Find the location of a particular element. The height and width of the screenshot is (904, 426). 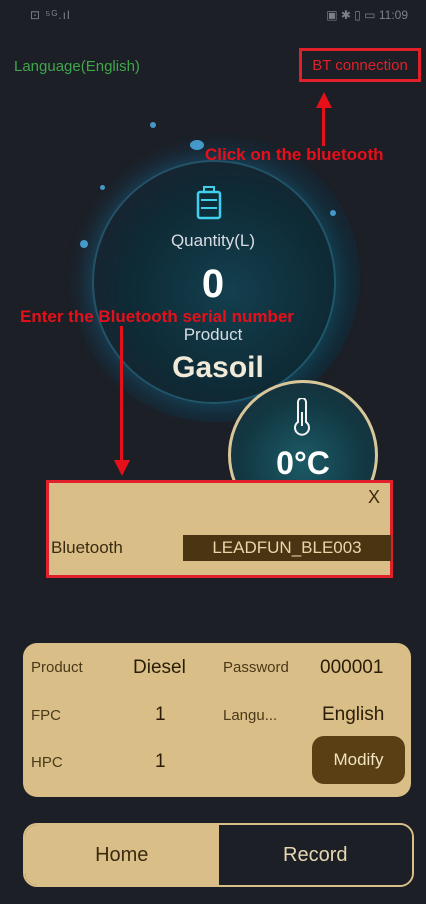

bt-connection-button: BT connection is located at coordinates (360, 65).